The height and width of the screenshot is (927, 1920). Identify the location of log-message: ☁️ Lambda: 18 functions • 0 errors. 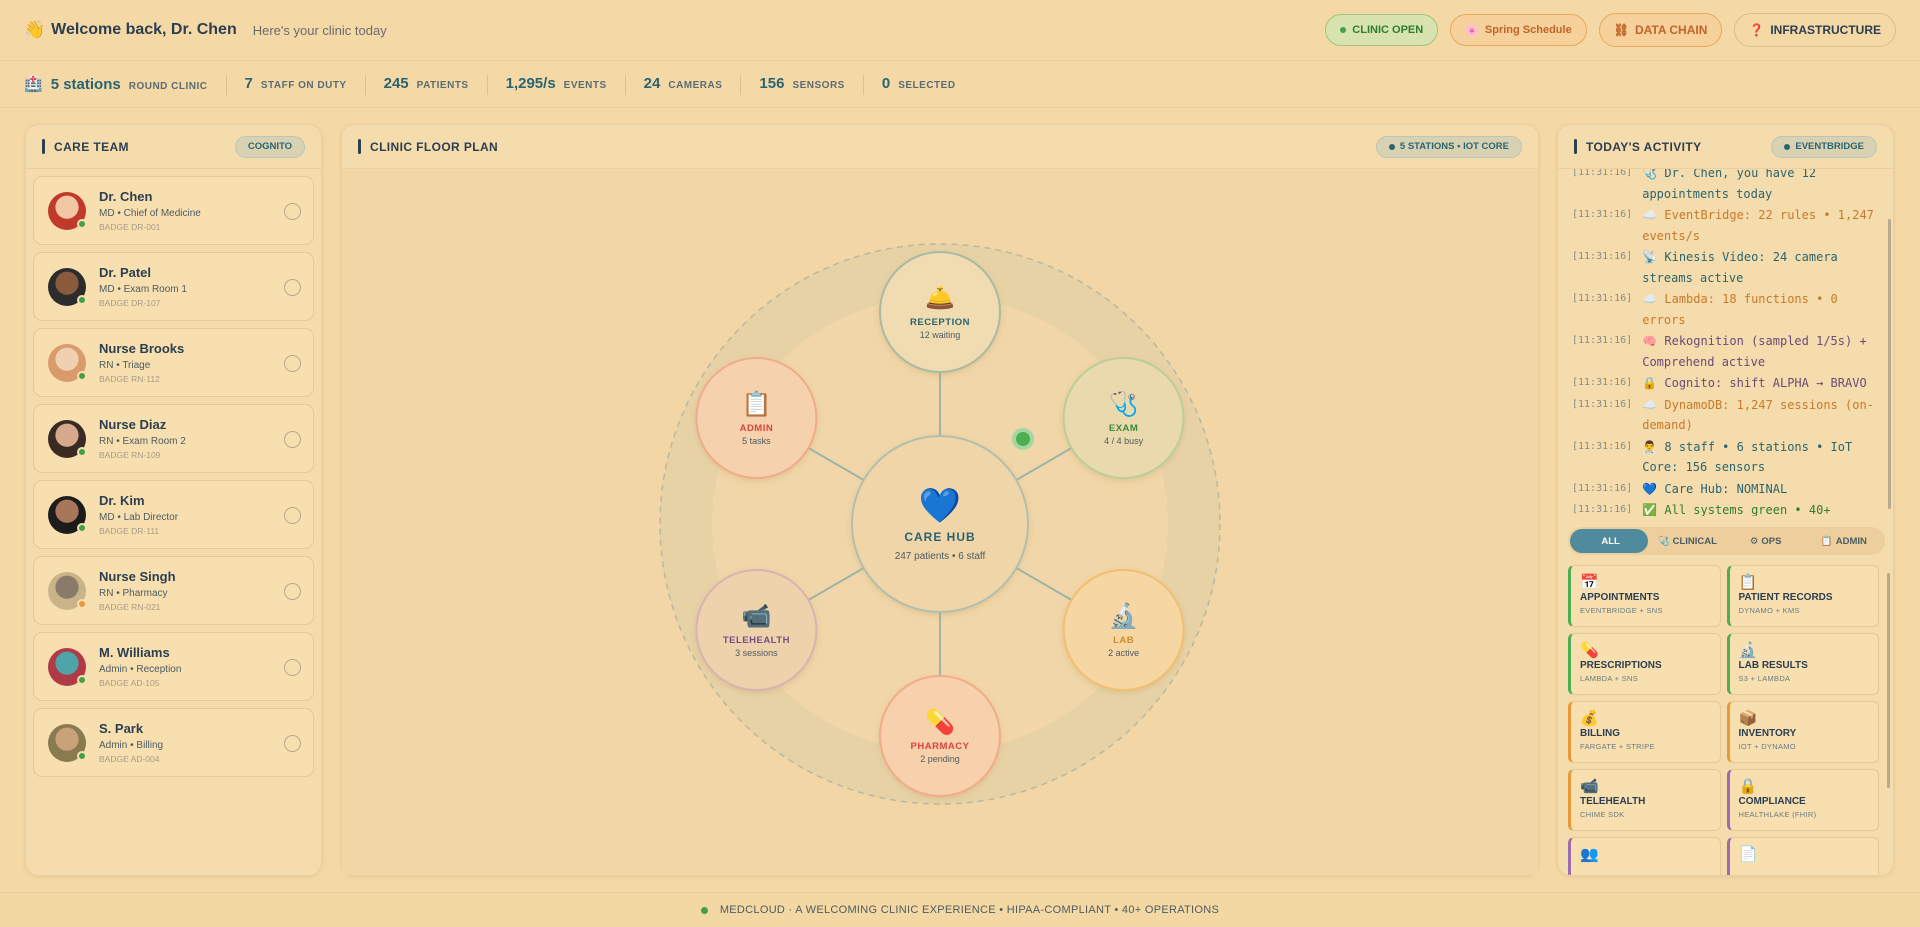
(1740, 309).